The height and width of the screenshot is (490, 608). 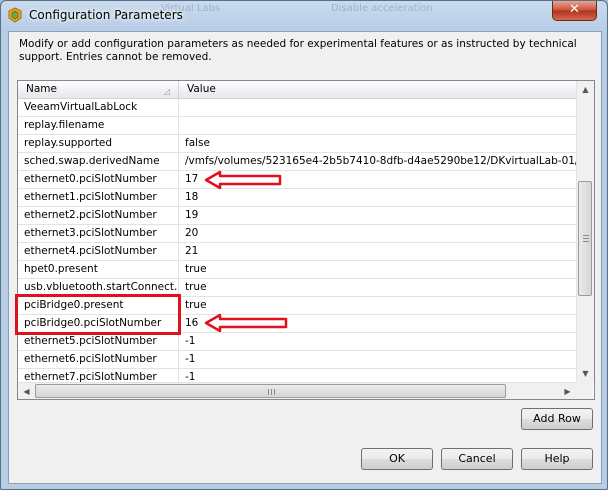 I want to click on table-row: hpet0.present true, so click(x=297, y=270).